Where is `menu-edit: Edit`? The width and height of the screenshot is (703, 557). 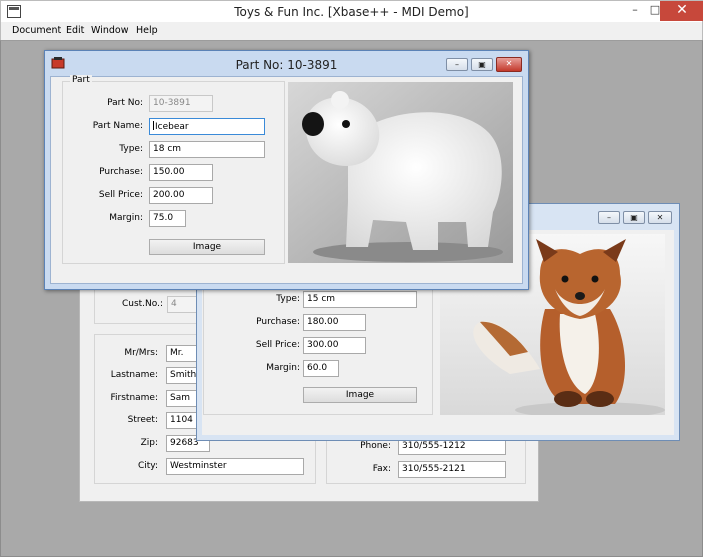
menu-edit: Edit is located at coordinates (75, 30).